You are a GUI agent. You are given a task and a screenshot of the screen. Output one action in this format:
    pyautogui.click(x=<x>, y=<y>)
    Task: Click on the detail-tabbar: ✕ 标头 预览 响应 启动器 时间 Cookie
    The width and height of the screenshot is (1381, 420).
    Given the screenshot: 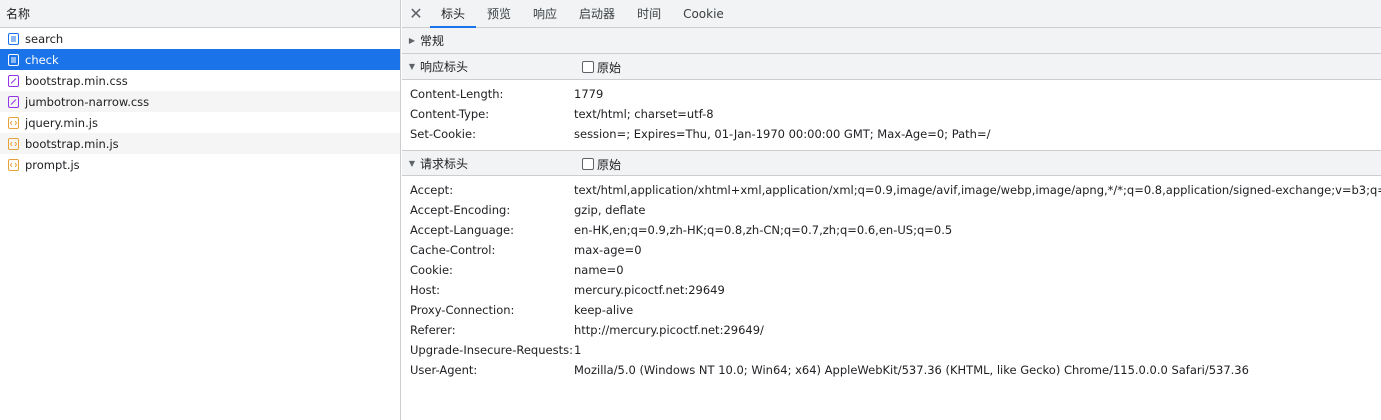 What is the action you would take?
    pyautogui.click(x=891, y=14)
    